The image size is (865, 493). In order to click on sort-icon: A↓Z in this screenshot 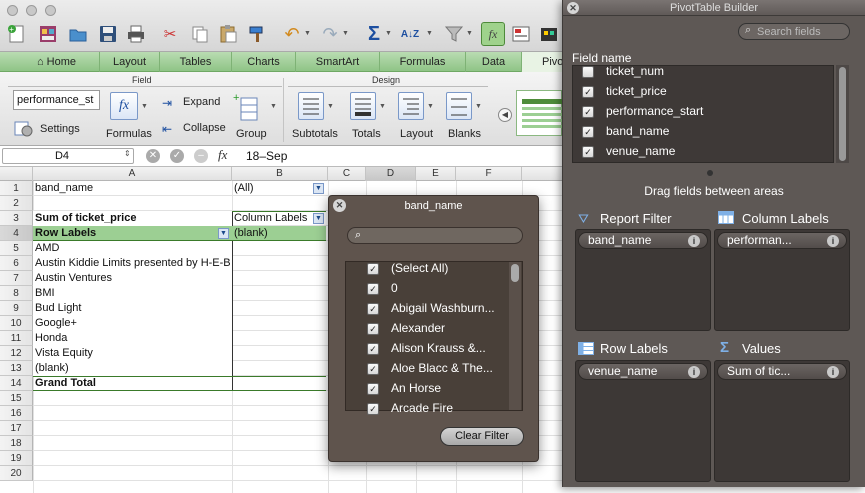, I will do `click(410, 34)`.